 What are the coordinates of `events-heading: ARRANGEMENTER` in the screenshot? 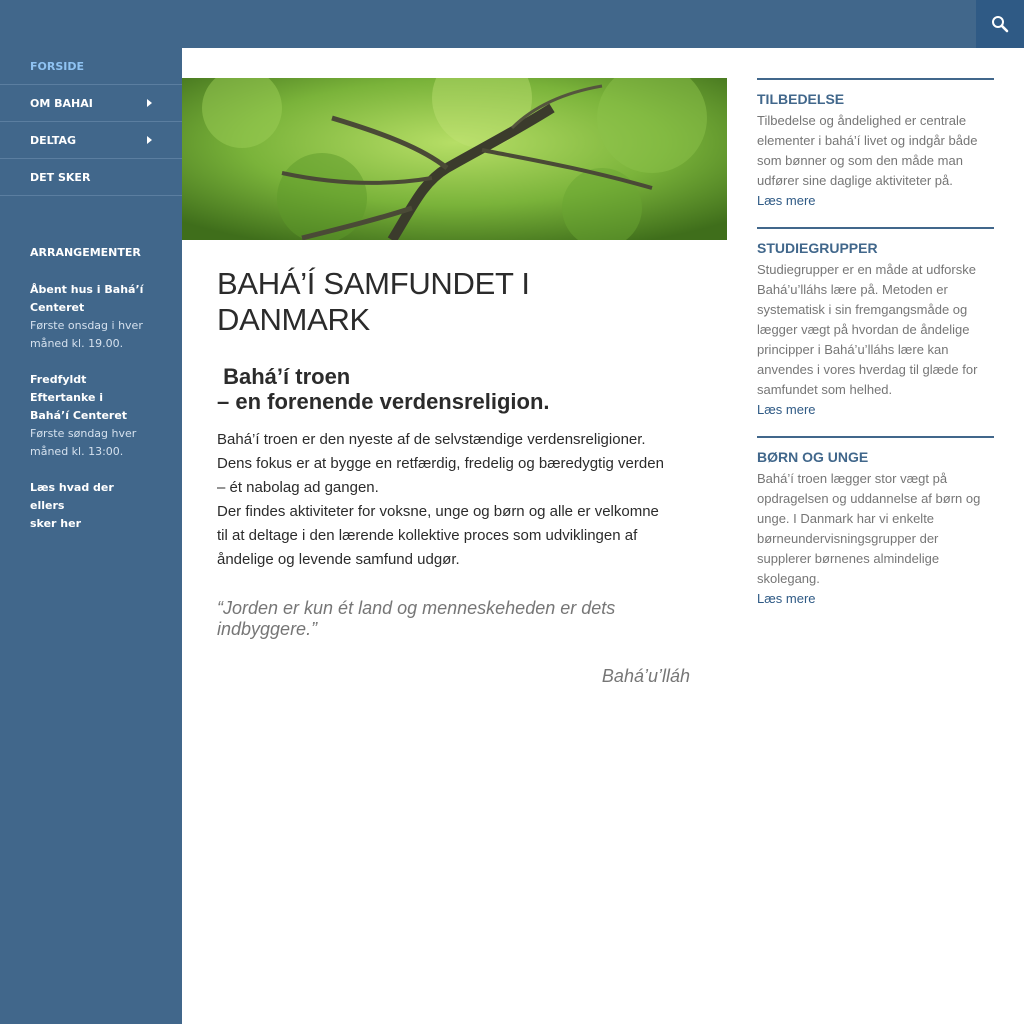 It's located at (85, 252).